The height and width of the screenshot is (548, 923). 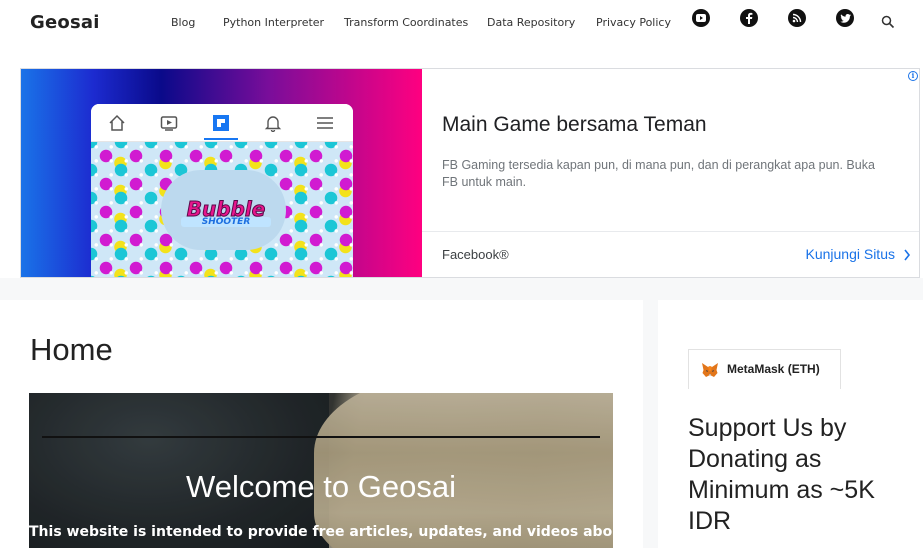 I want to click on phone-mockup: Bubble SHOOTER, so click(x=222, y=190).